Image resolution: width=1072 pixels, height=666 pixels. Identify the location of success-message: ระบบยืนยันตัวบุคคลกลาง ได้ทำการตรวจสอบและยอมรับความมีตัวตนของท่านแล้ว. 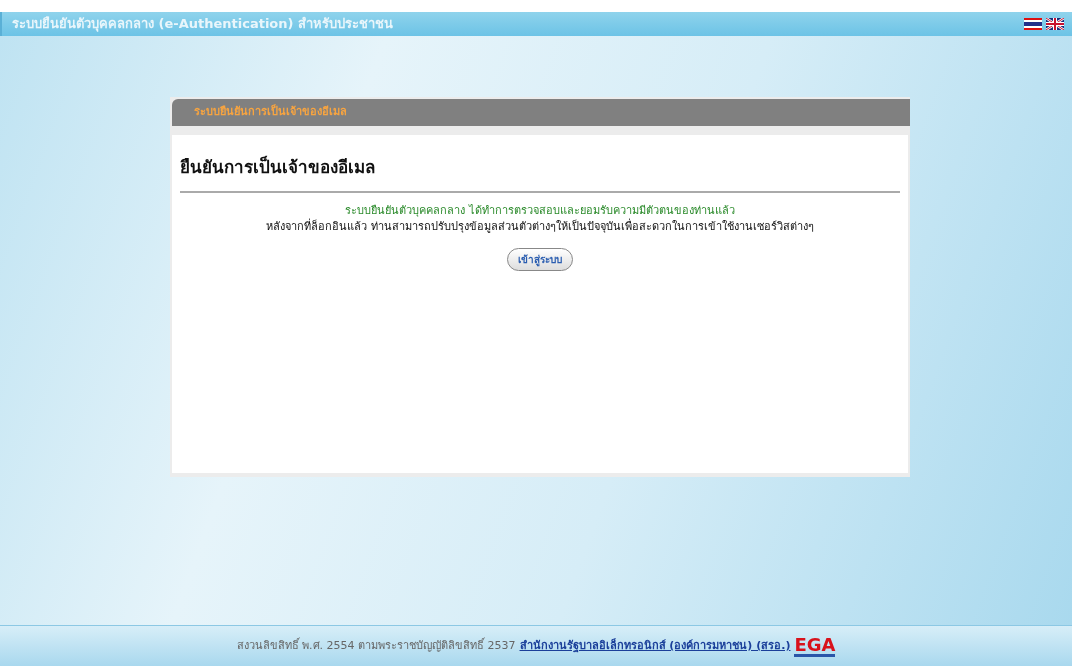
(540, 210).